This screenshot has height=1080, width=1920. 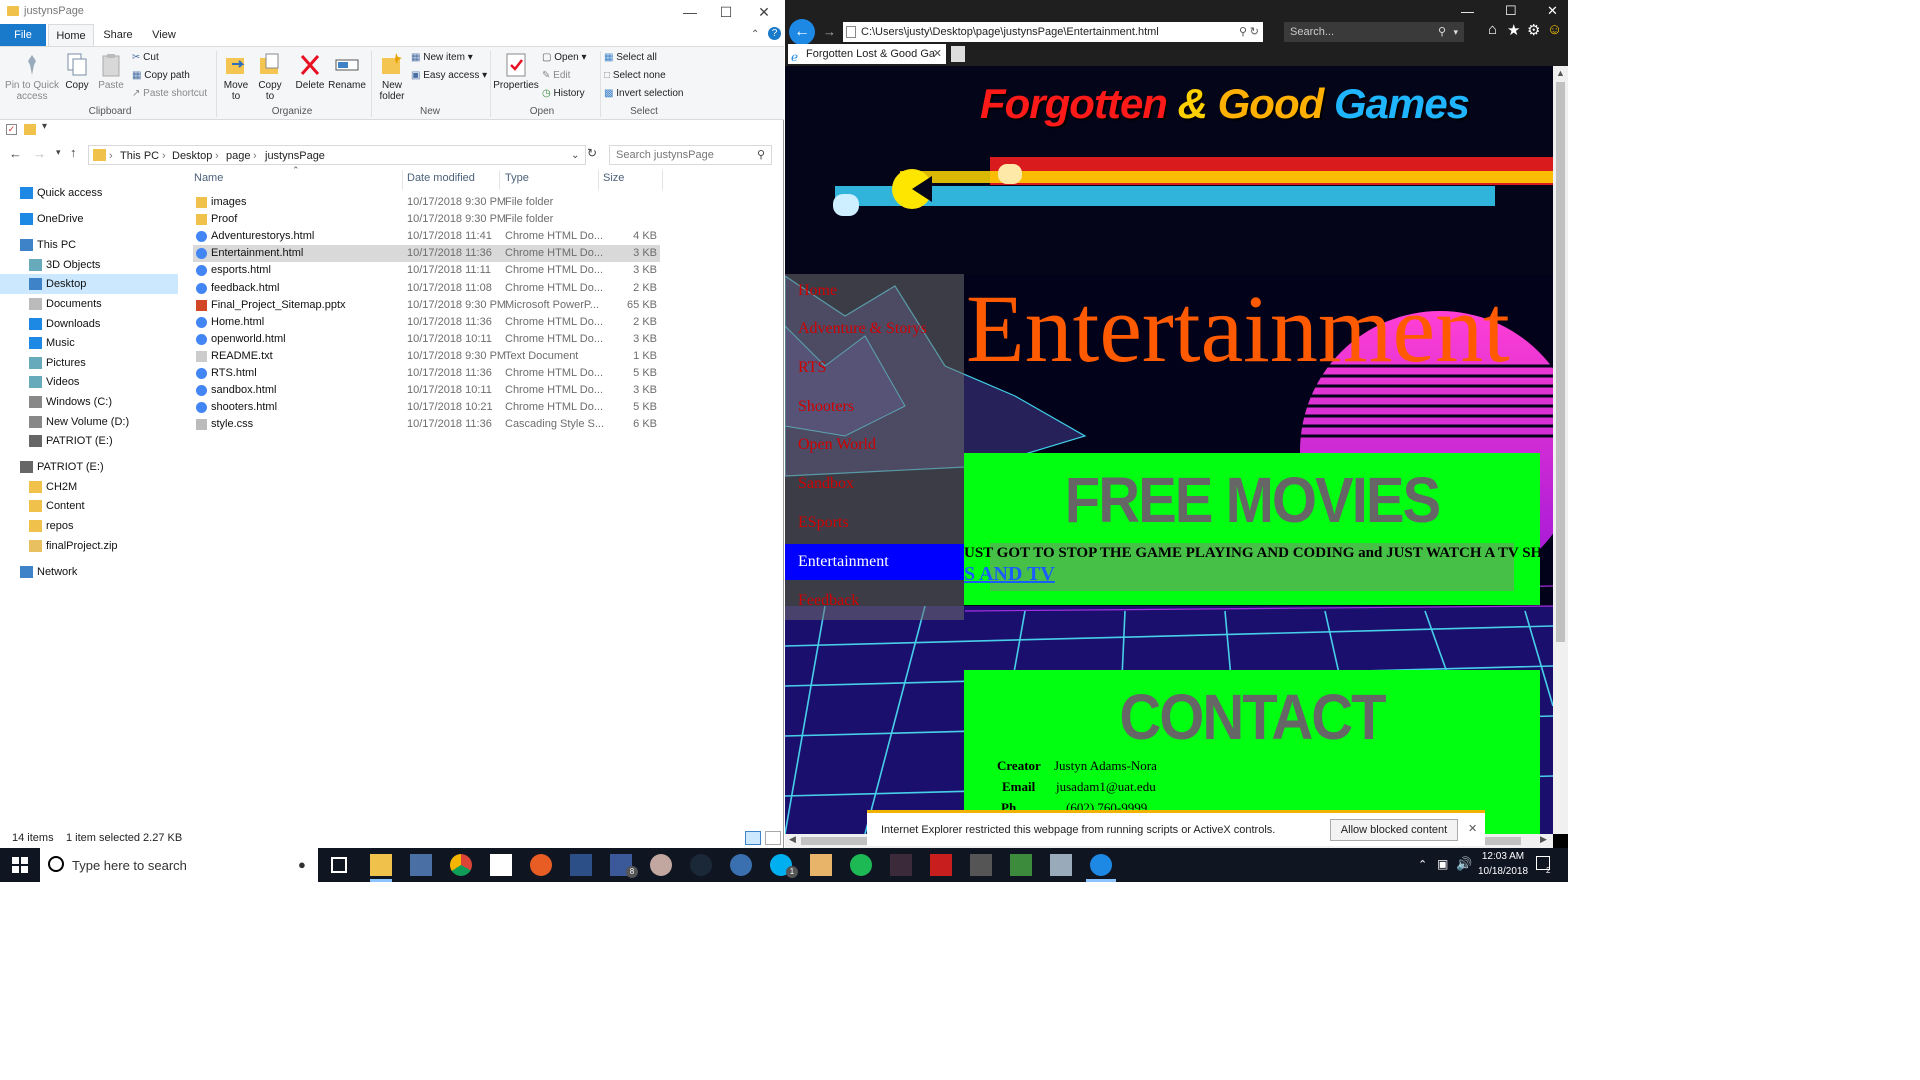 What do you see at coordinates (1467, 11) in the screenshot?
I see `minimize-button: —` at bounding box center [1467, 11].